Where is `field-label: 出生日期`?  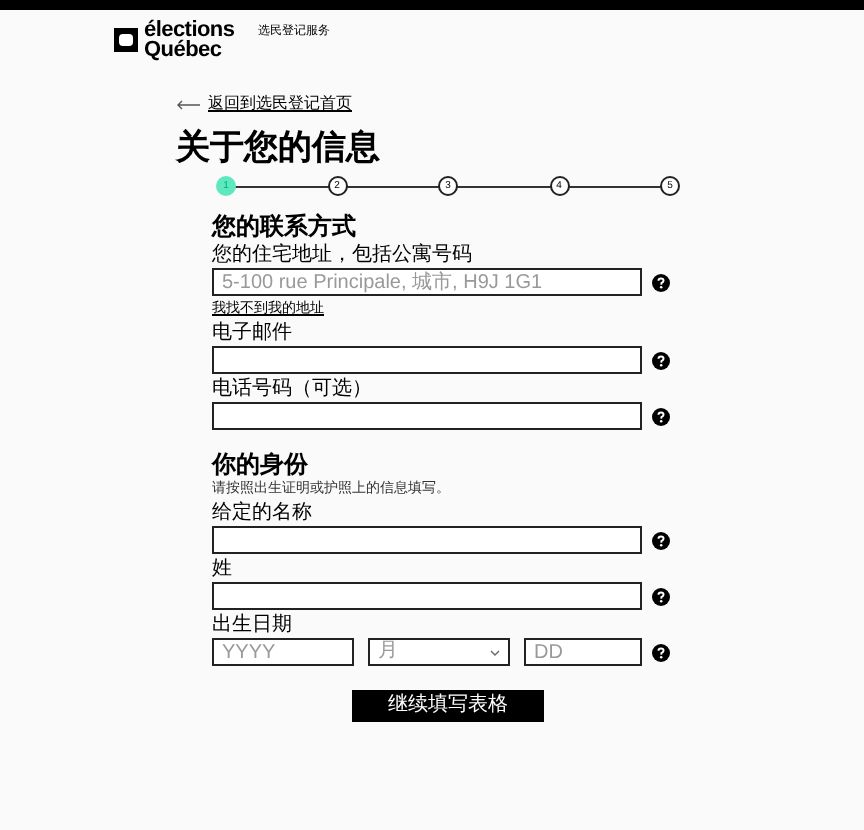 field-label: 出生日期 is located at coordinates (253, 626).